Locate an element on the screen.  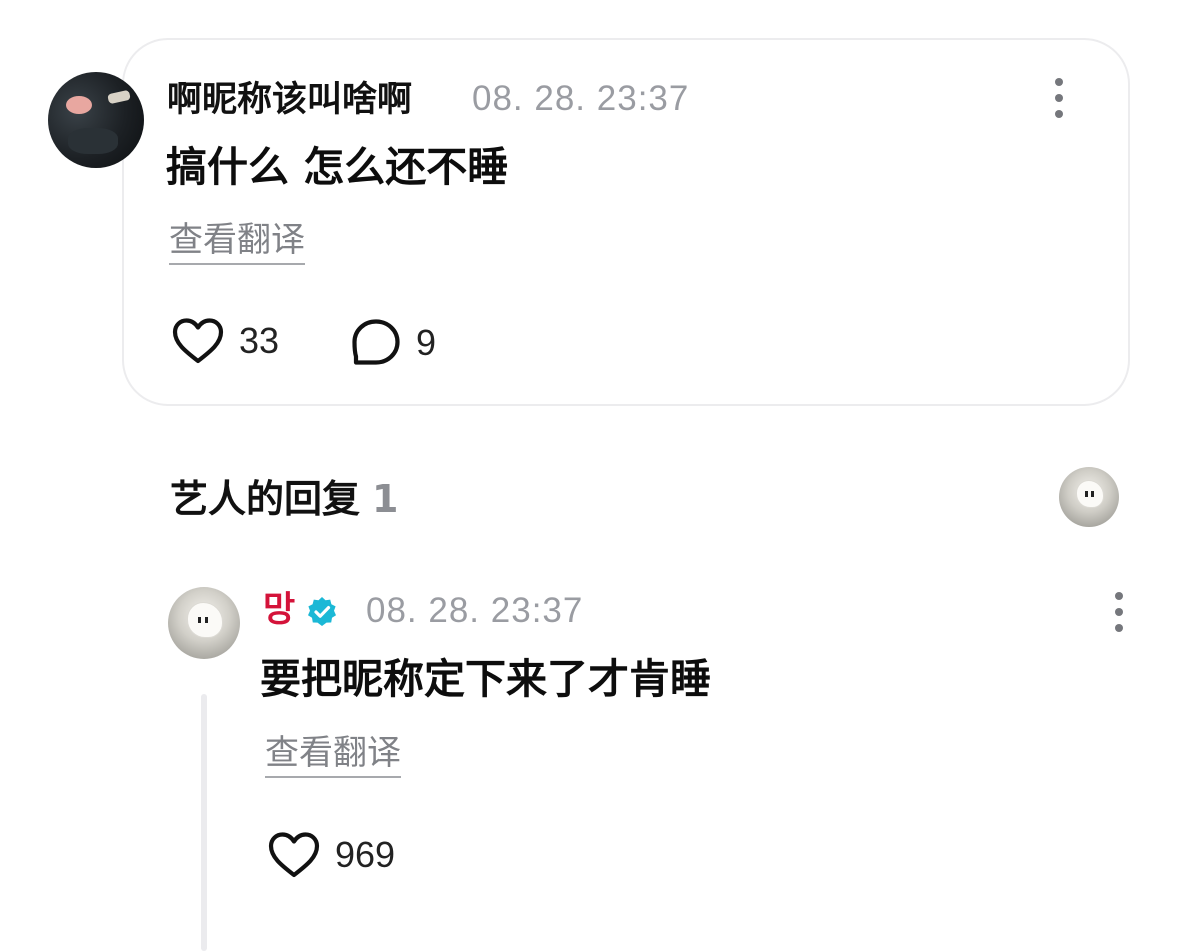
verified-badge-icon is located at coordinates (322, 611).